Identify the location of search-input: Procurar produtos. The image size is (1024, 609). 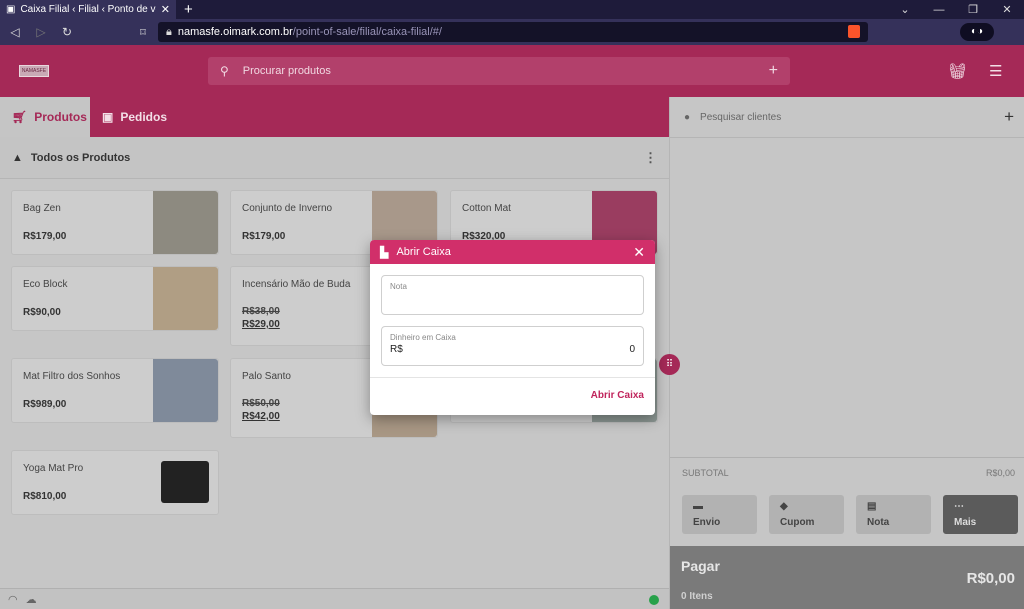
(499, 71).